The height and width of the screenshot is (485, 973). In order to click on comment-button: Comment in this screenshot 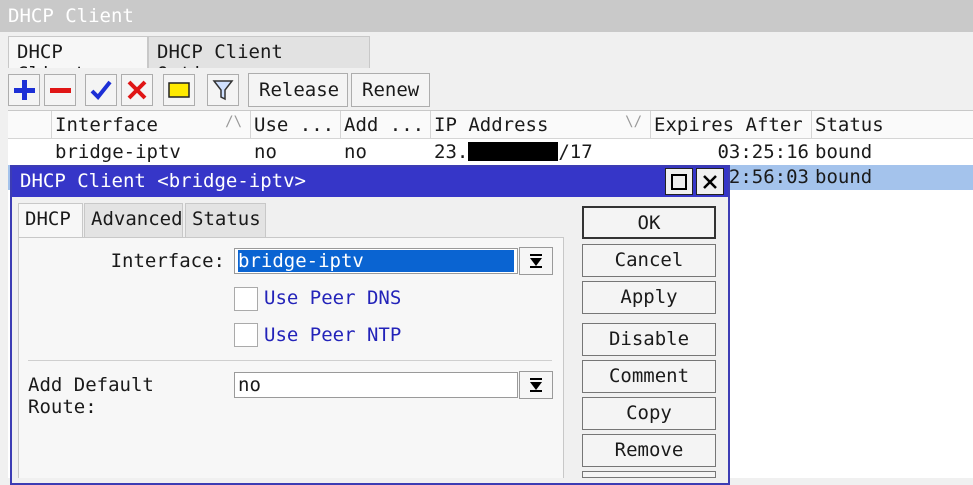, I will do `click(649, 376)`.